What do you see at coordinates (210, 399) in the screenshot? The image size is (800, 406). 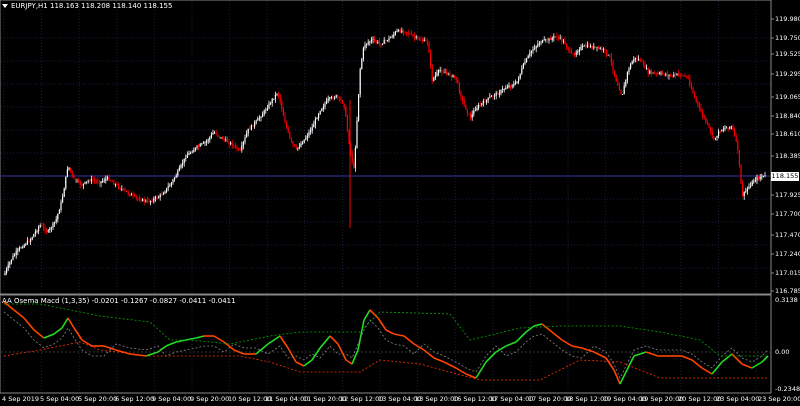 I see `time-tick-label: 9 Sep 20:00` at bounding box center [210, 399].